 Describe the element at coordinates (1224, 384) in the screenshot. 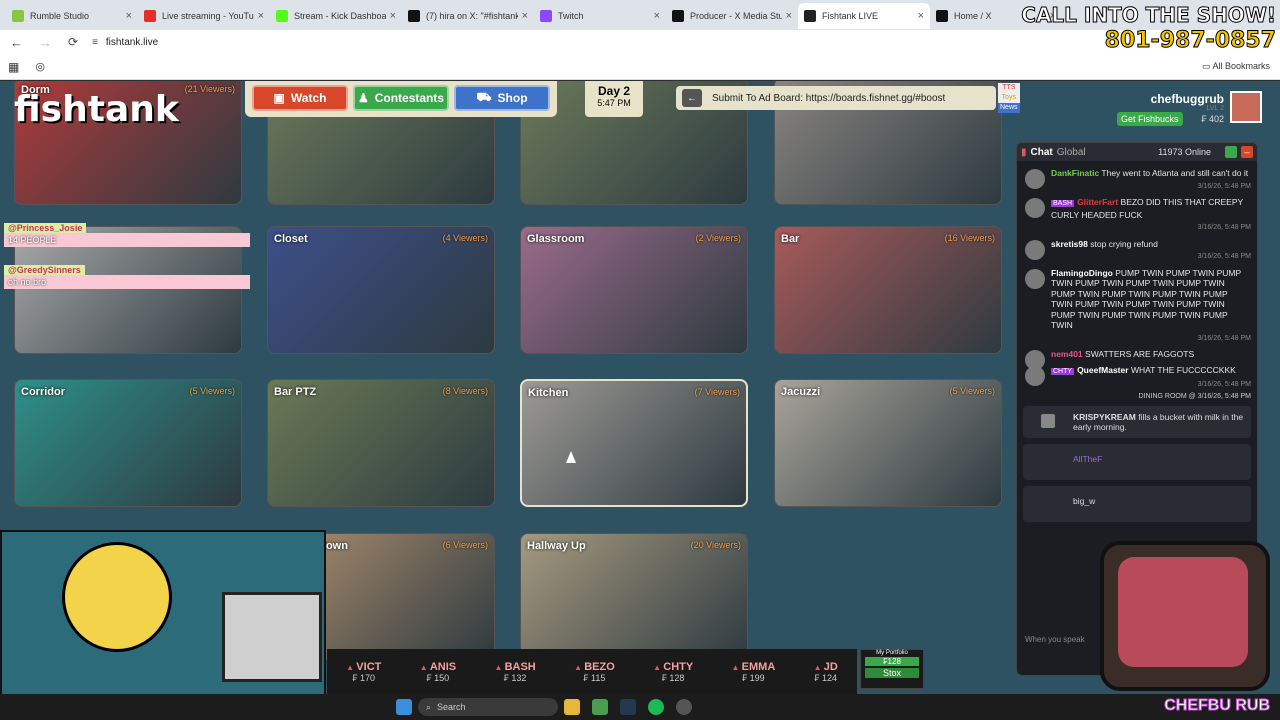

I see `chat-timestamp: 3/16/26, 5:48 PM` at that location.